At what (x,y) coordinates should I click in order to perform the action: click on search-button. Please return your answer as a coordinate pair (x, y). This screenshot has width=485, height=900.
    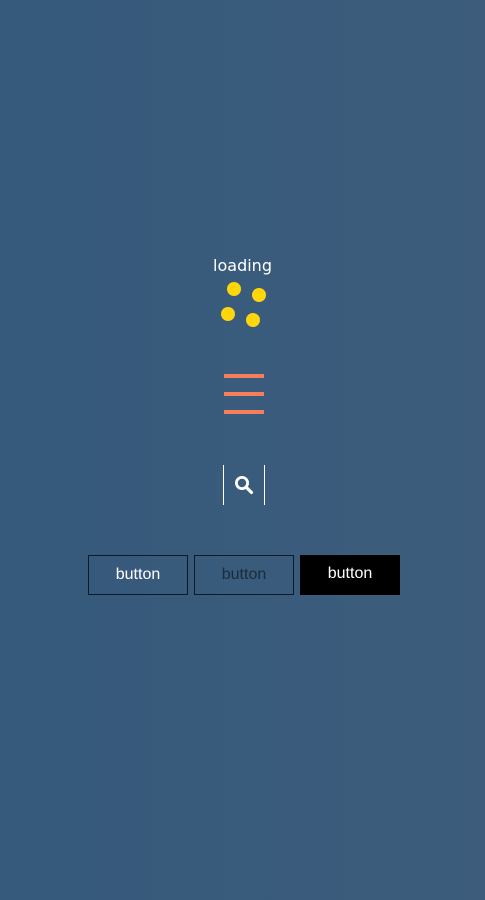
    Looking at the image, I should click on (244, 485).